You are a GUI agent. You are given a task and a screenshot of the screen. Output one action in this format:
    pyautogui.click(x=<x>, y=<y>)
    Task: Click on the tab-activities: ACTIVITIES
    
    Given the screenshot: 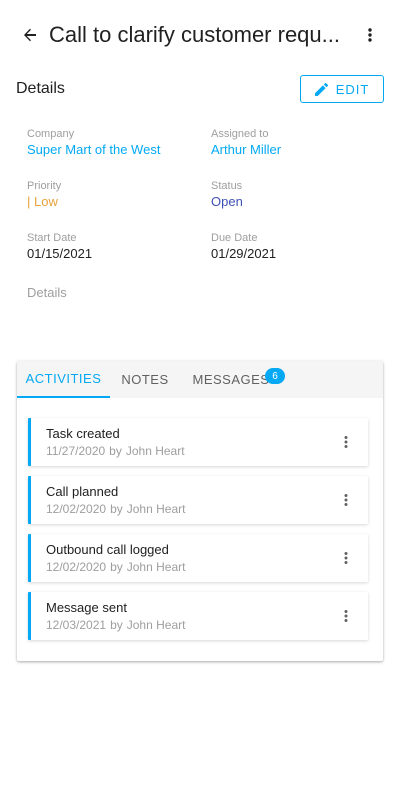 What is the action you would take?
    pyautogui.click(x=63, y=379)
    